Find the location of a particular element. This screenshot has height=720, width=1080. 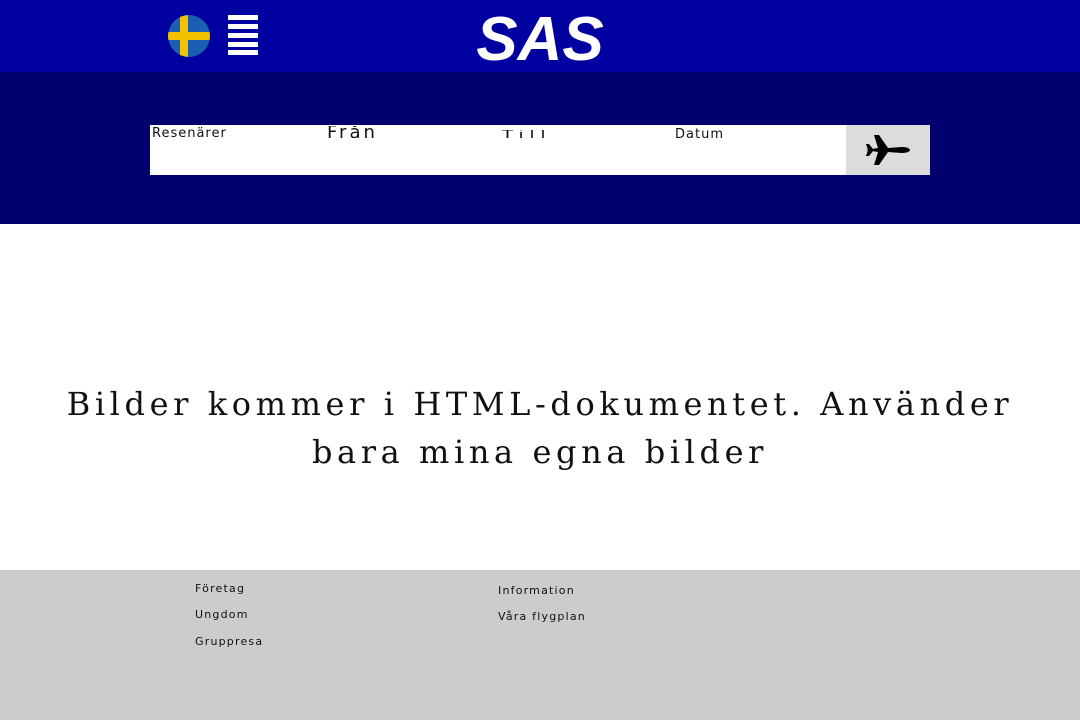

top-navigation-bar: SAS is located at coordinates (540, 37).